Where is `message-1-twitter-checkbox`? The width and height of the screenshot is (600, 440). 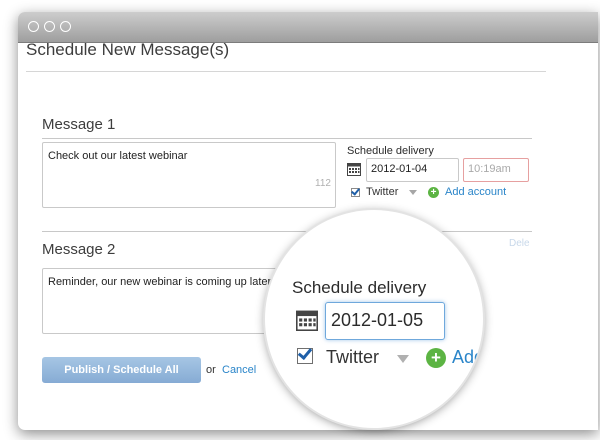 message-1-twitter-checkbox is located at coordinates (355, 192).